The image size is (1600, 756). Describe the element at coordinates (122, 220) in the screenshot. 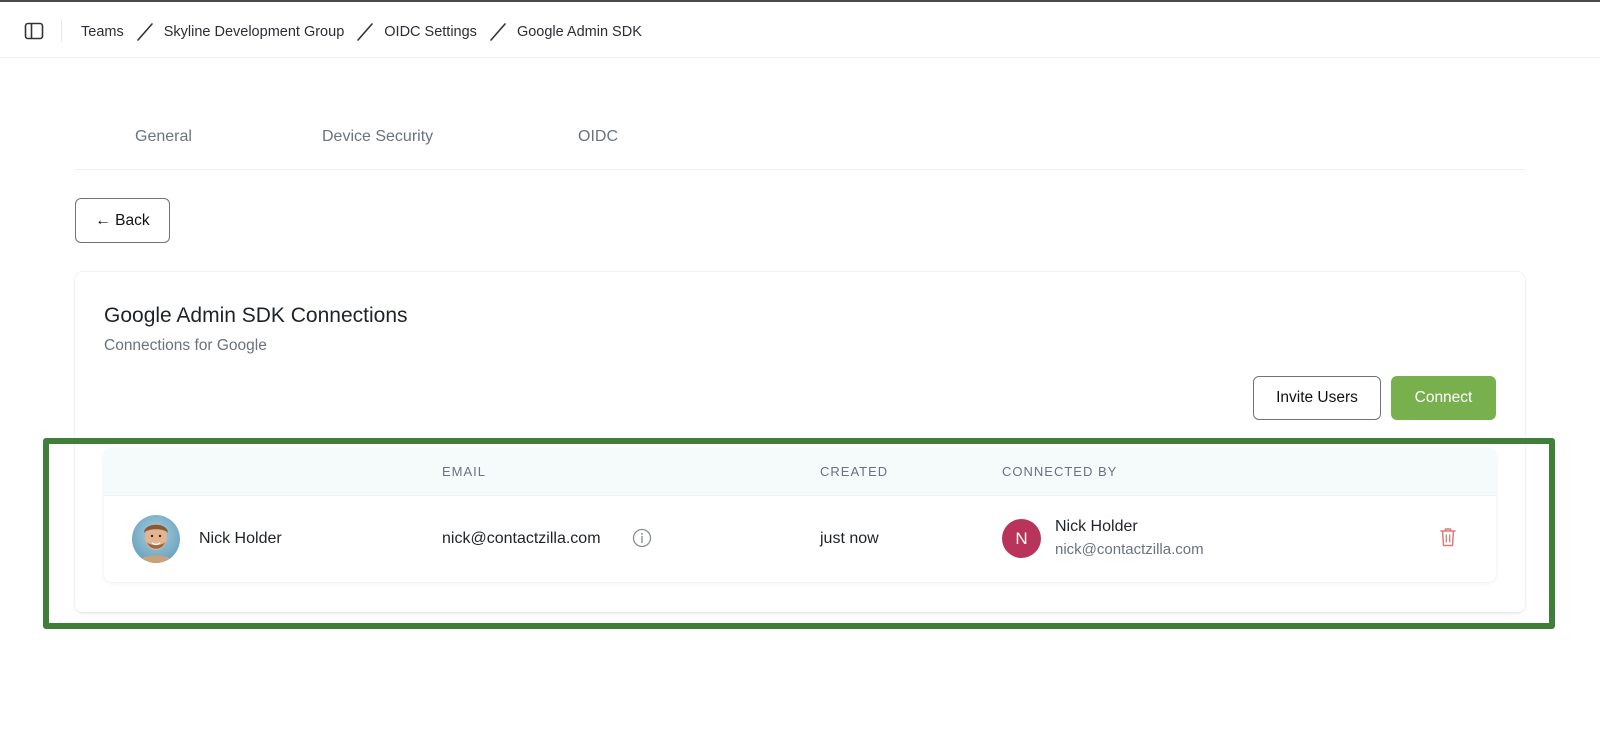

I see `back-button: ← Back` at that location.